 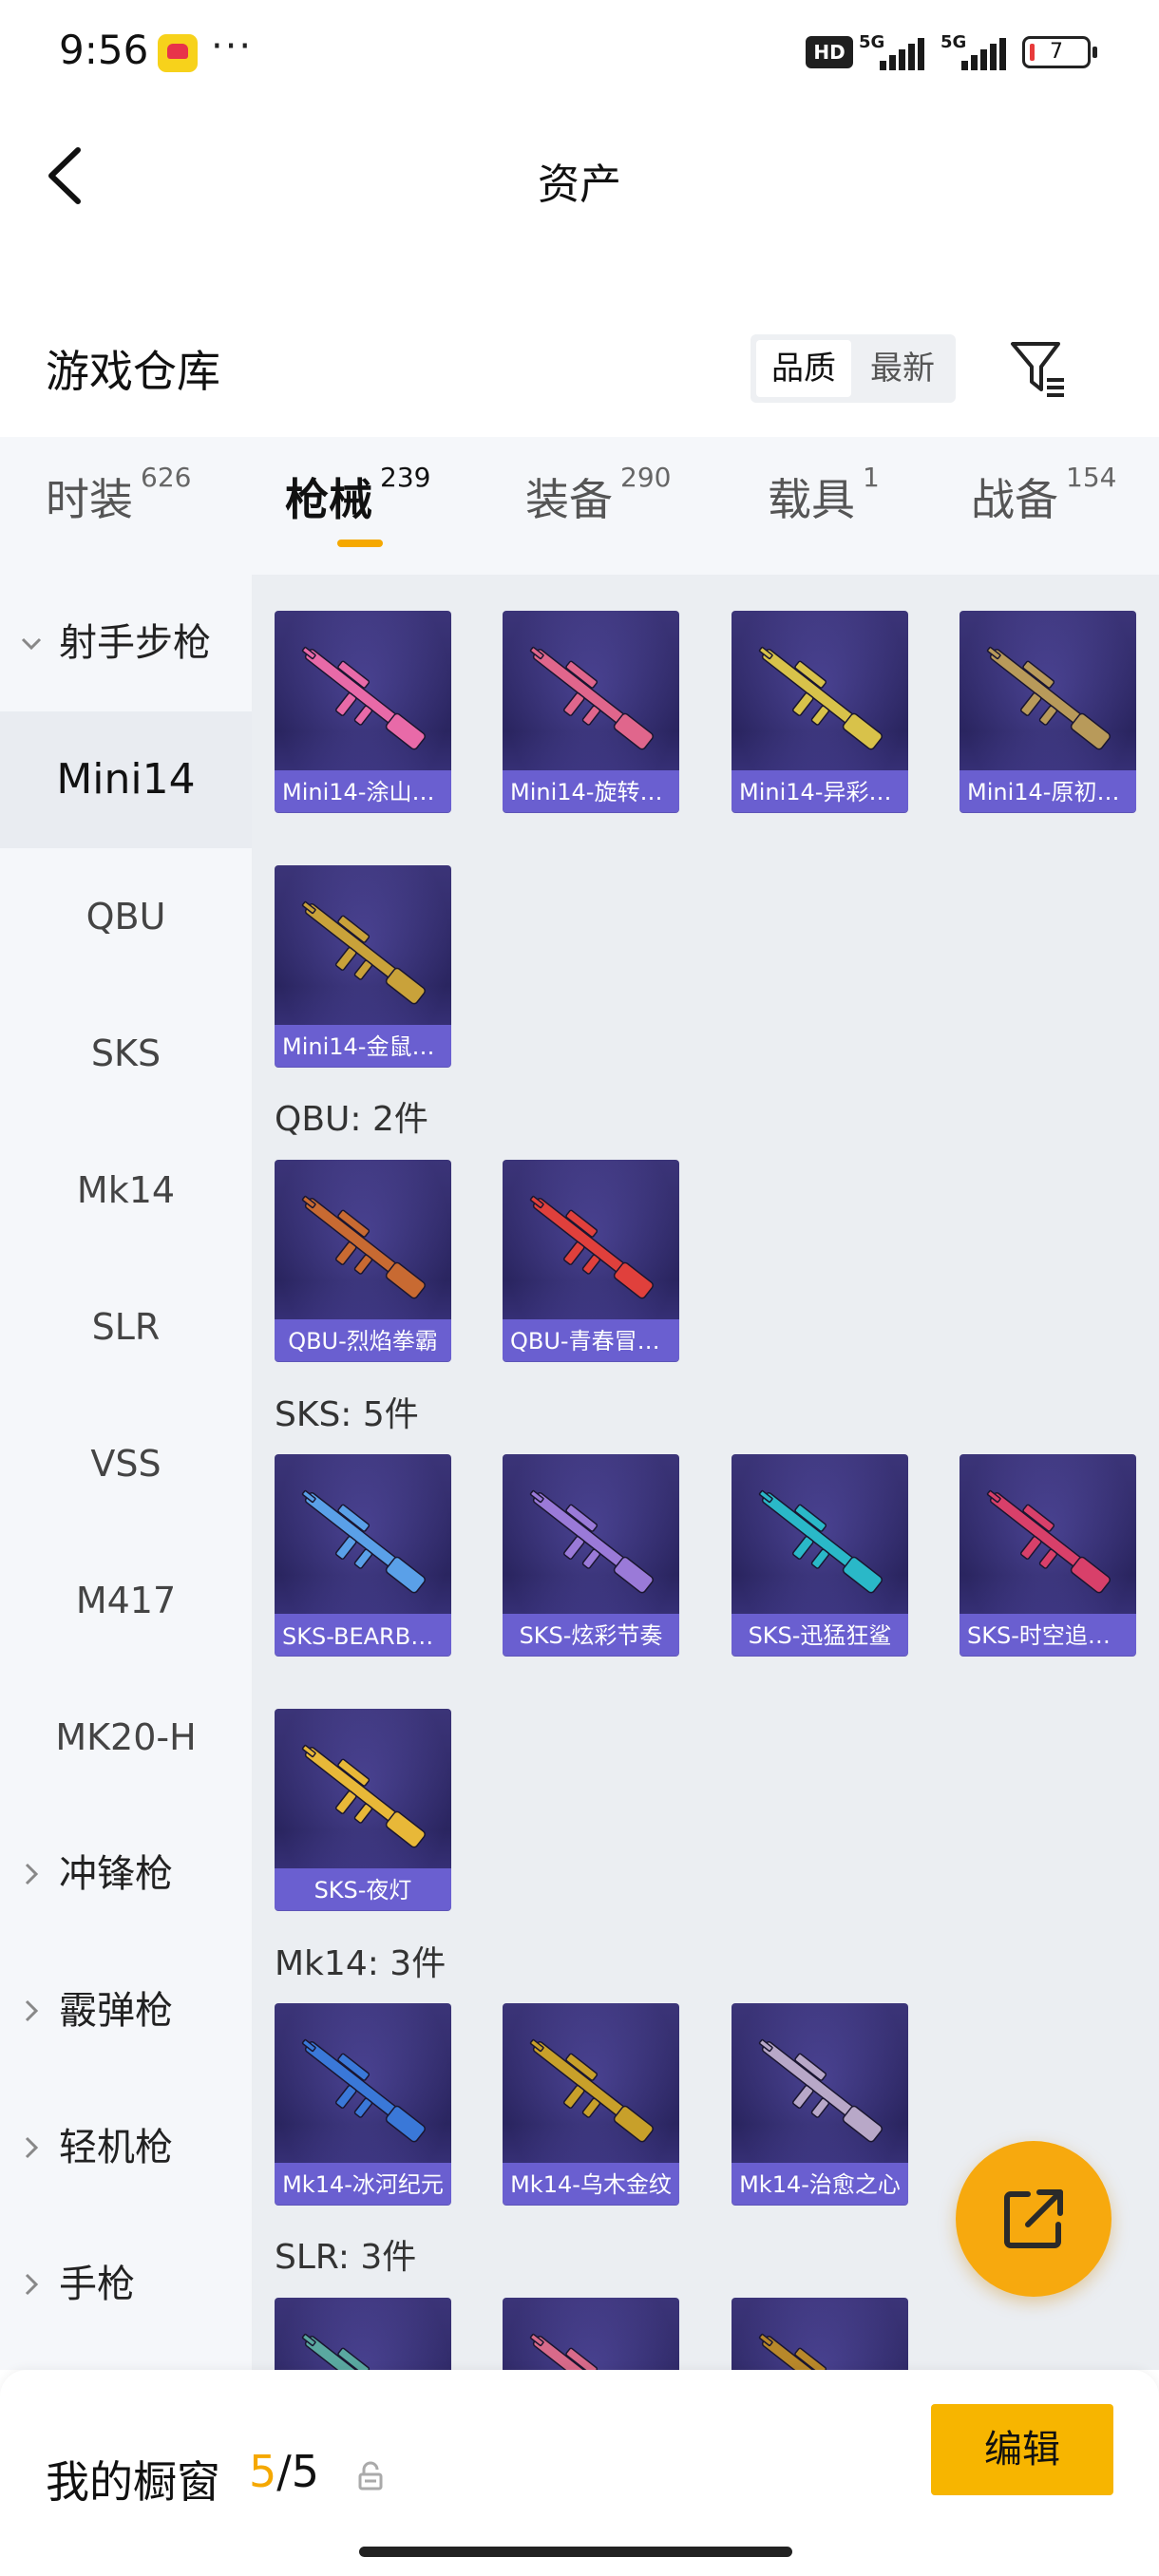 What do you see at coordinates (133, 371) in the screenshot?
I see `section-title: 游戏仓库` at bounding box center [133, 371].